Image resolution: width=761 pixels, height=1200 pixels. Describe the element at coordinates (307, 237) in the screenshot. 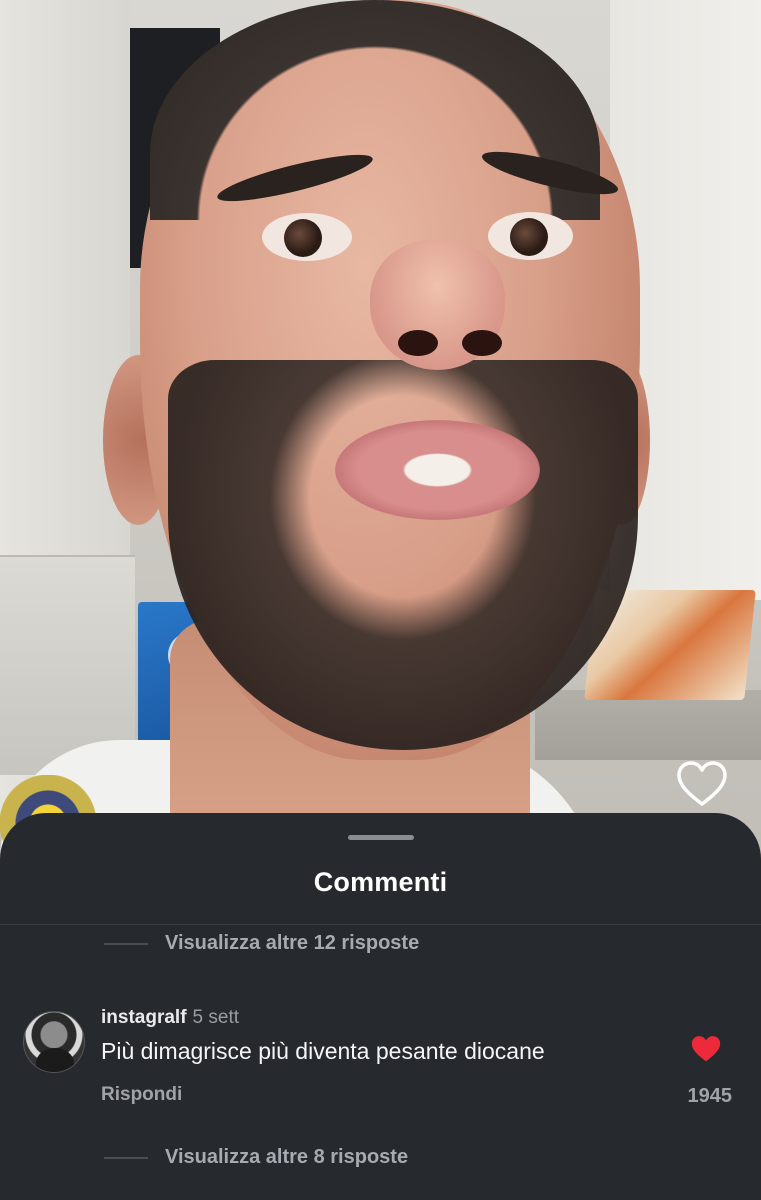

I see `person-eye-left` at that location.